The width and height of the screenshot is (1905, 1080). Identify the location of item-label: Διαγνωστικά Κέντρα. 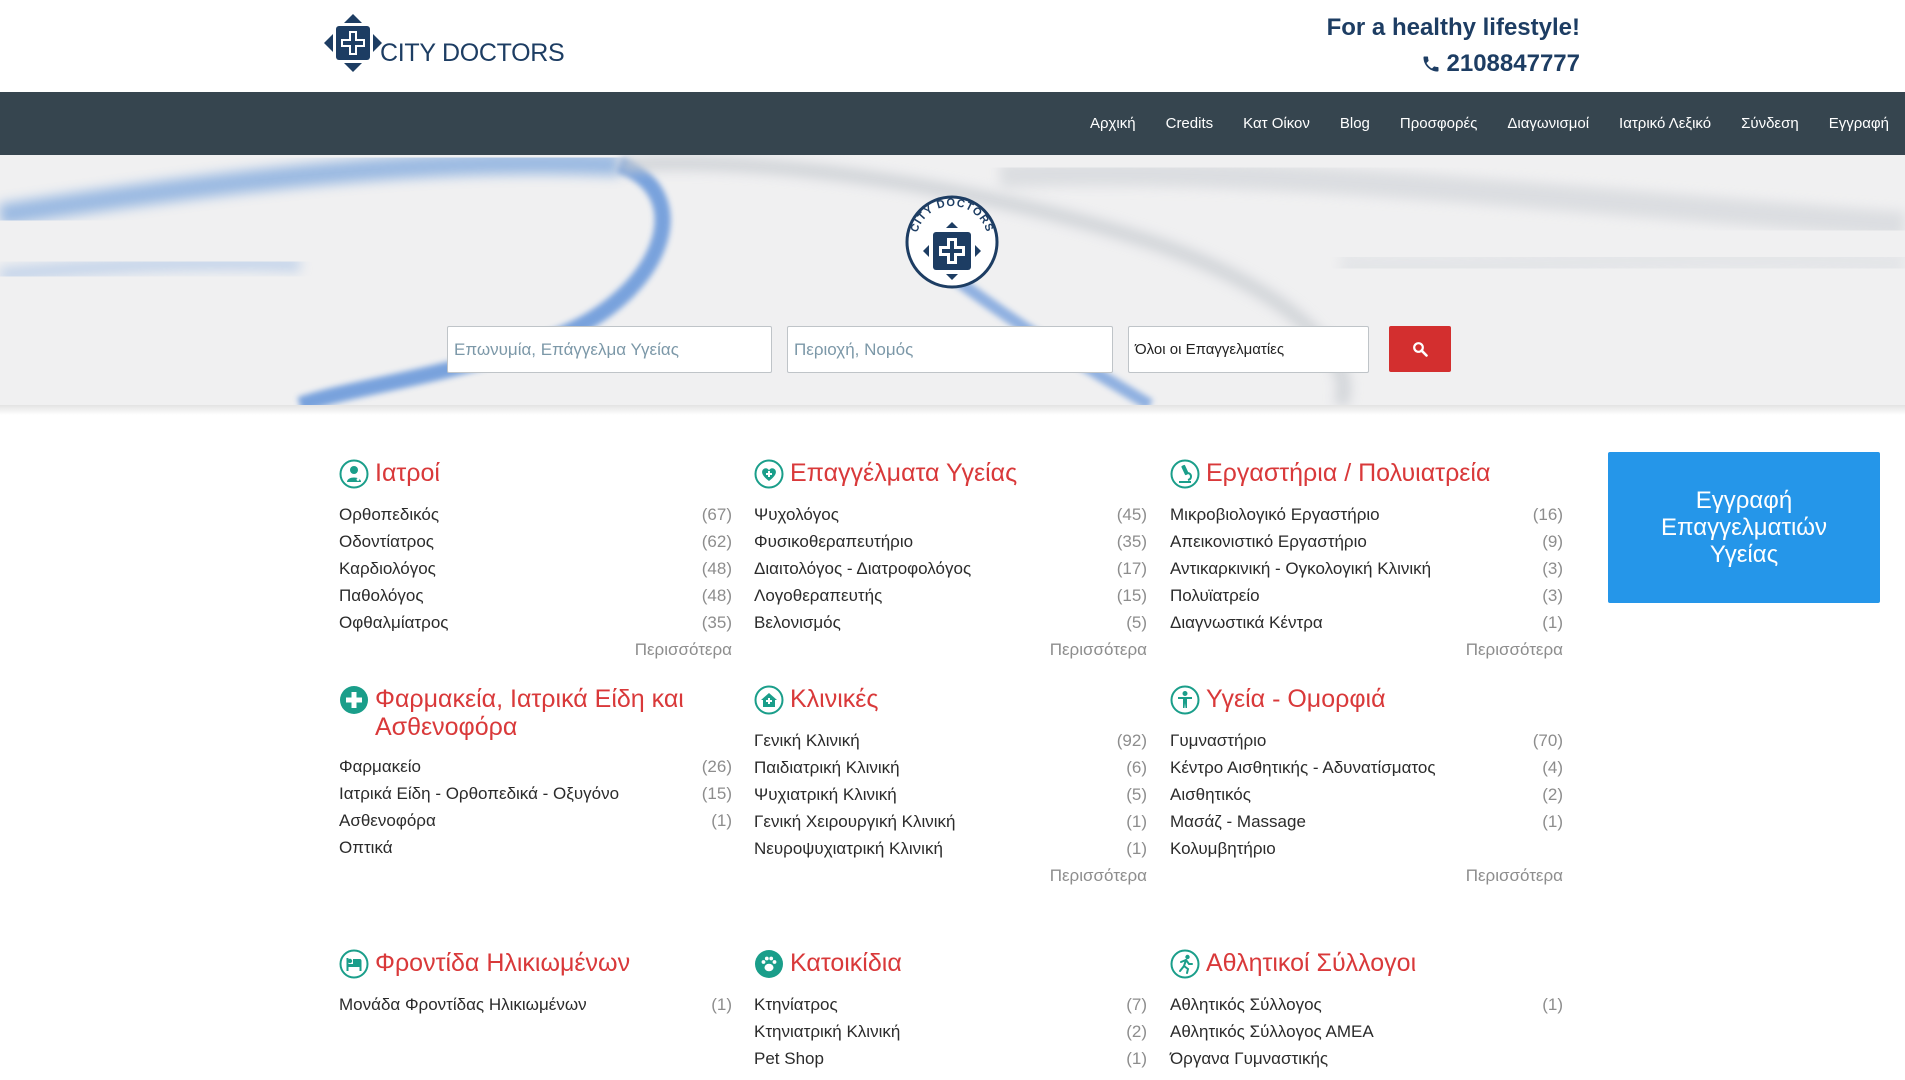
(1246, 622).